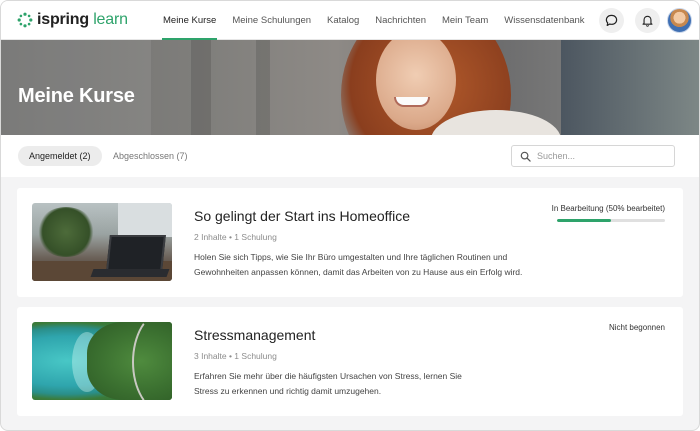  Describe the element at coordinates (63, 19) in the screenshot. I see `logo-text-ispring: ispring` at that location.